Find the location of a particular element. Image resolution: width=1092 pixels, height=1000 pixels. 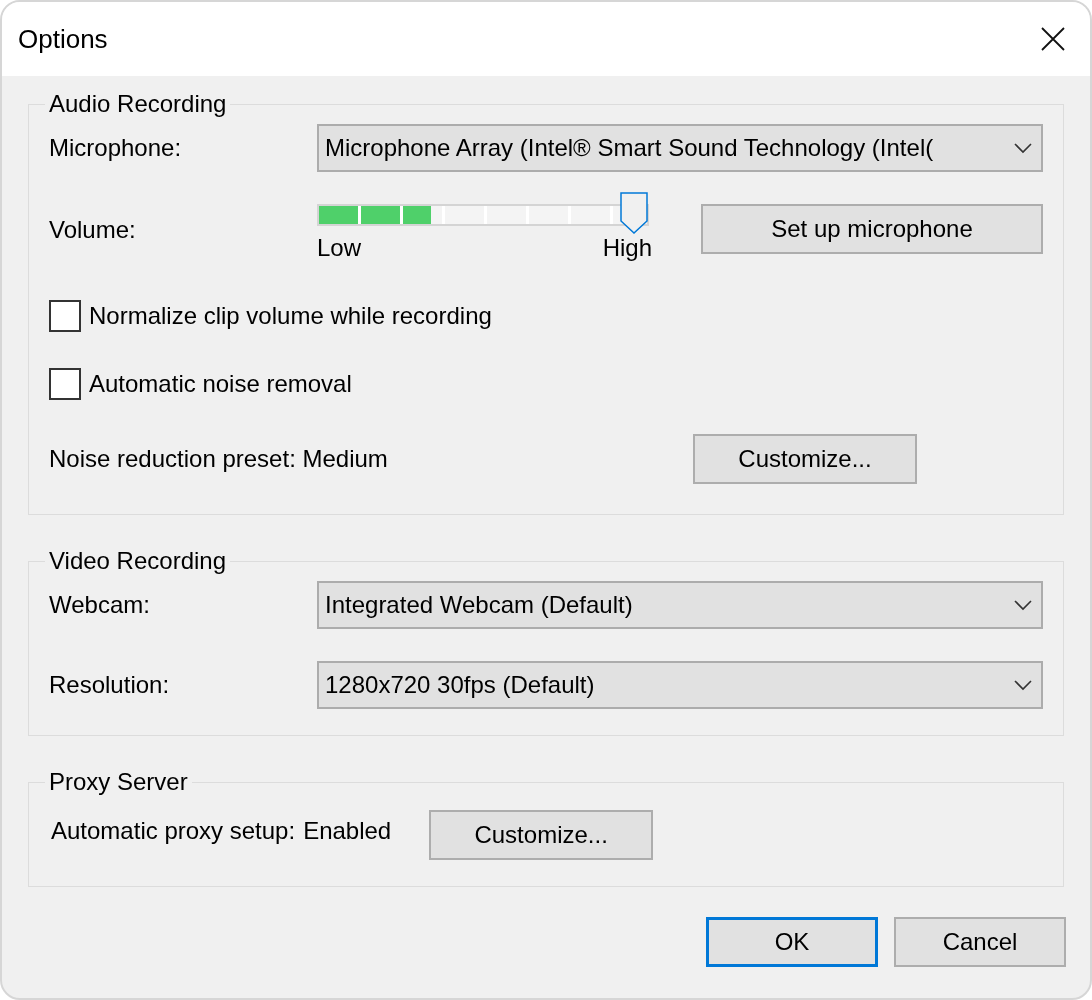

field-label: Resolution: is located at coordinates (110, 685).